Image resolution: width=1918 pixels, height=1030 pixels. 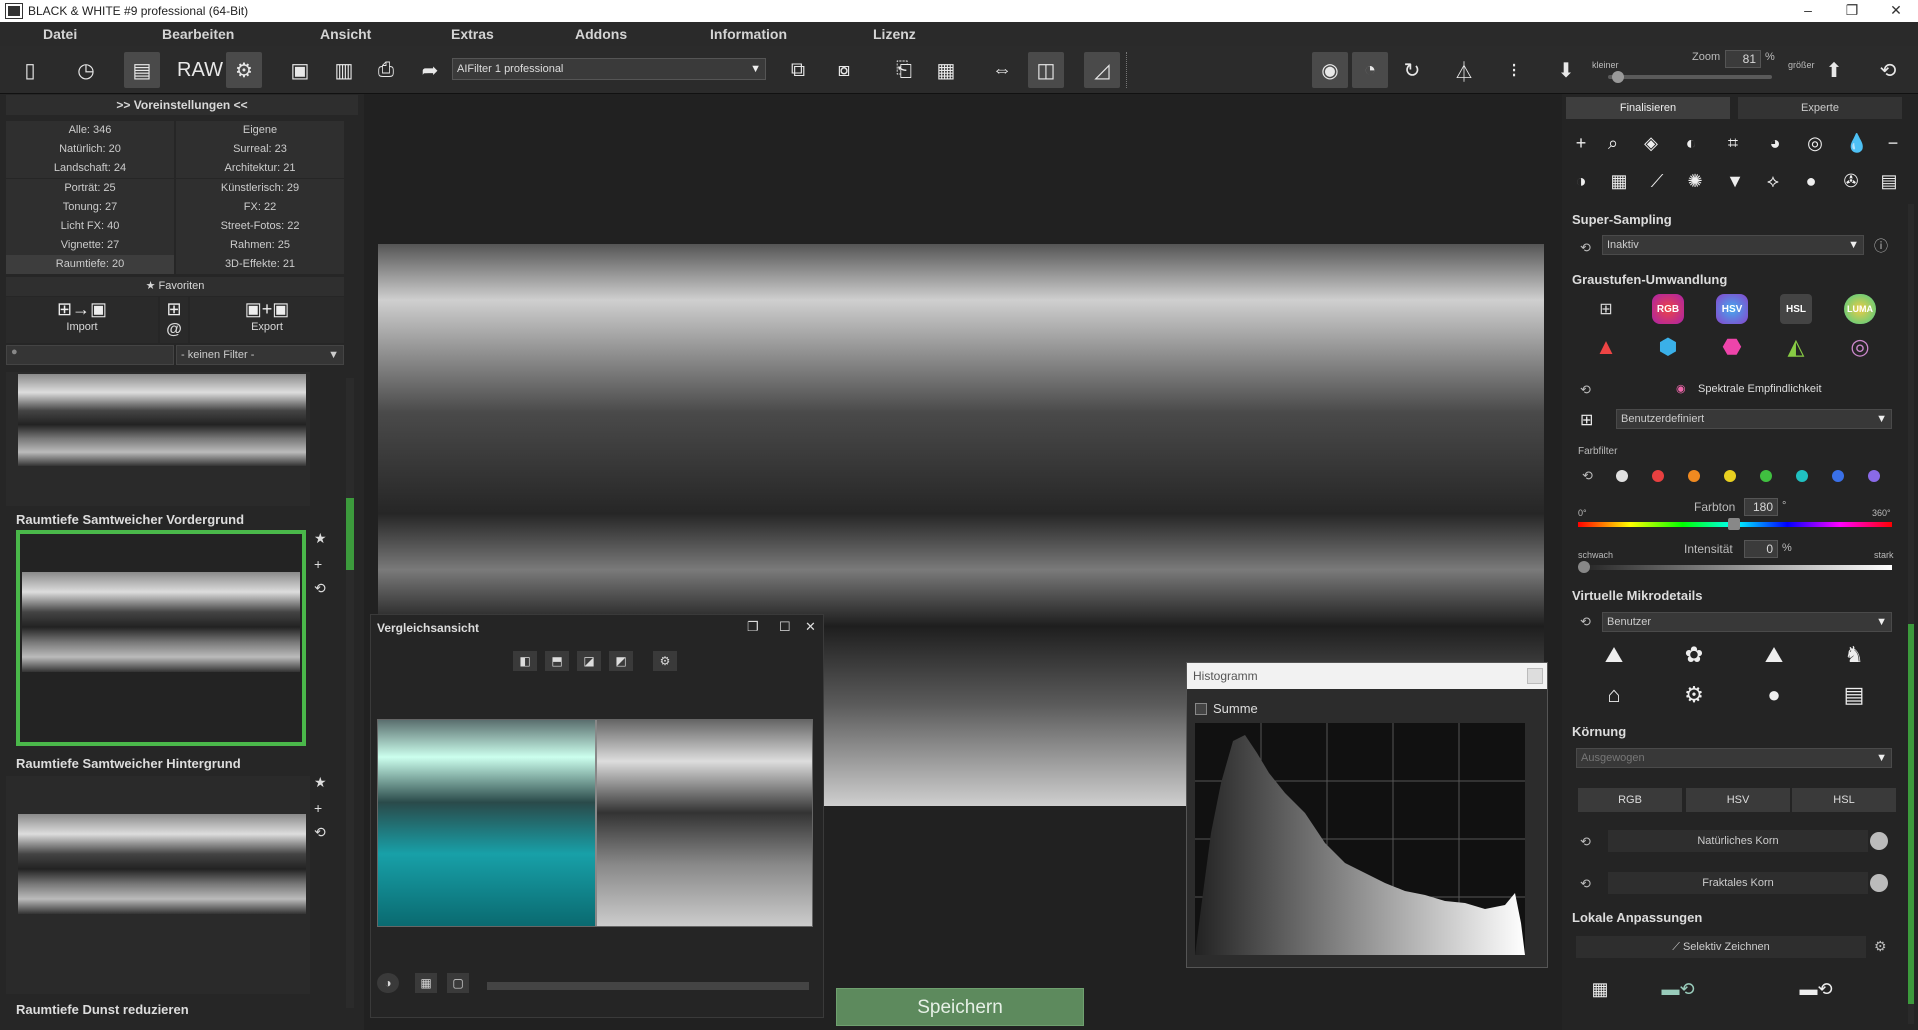 I want to click on intensity-input: 0, so click(x=1761, y=549).